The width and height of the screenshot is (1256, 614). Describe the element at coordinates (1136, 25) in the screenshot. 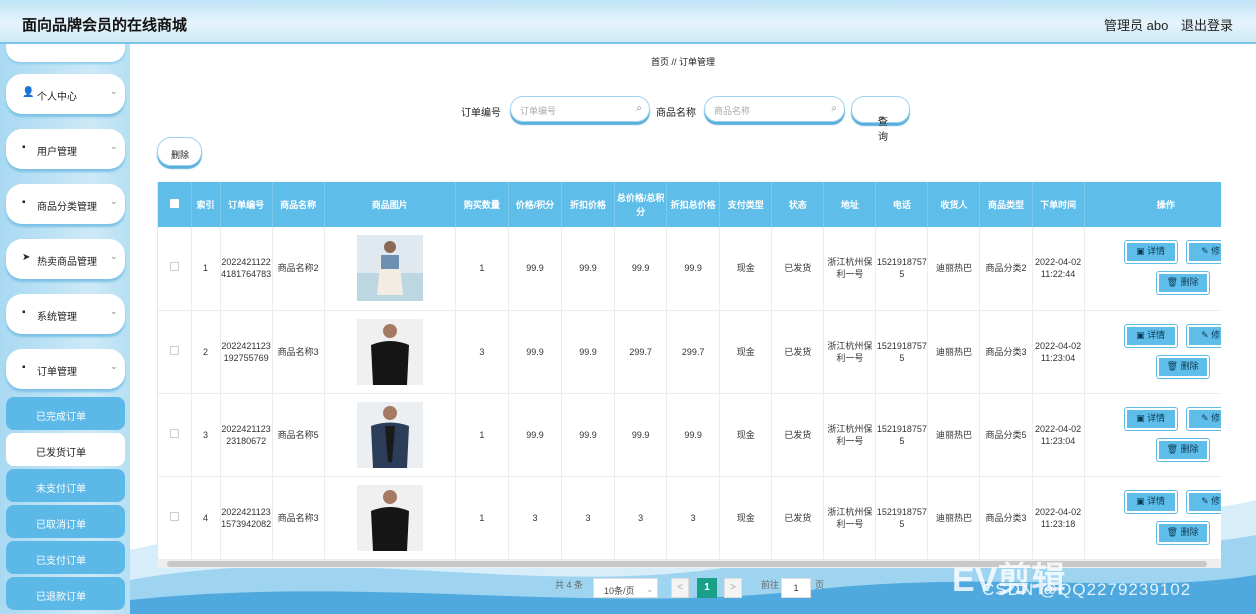

I see `current-user: 管理员 abo` at that location.